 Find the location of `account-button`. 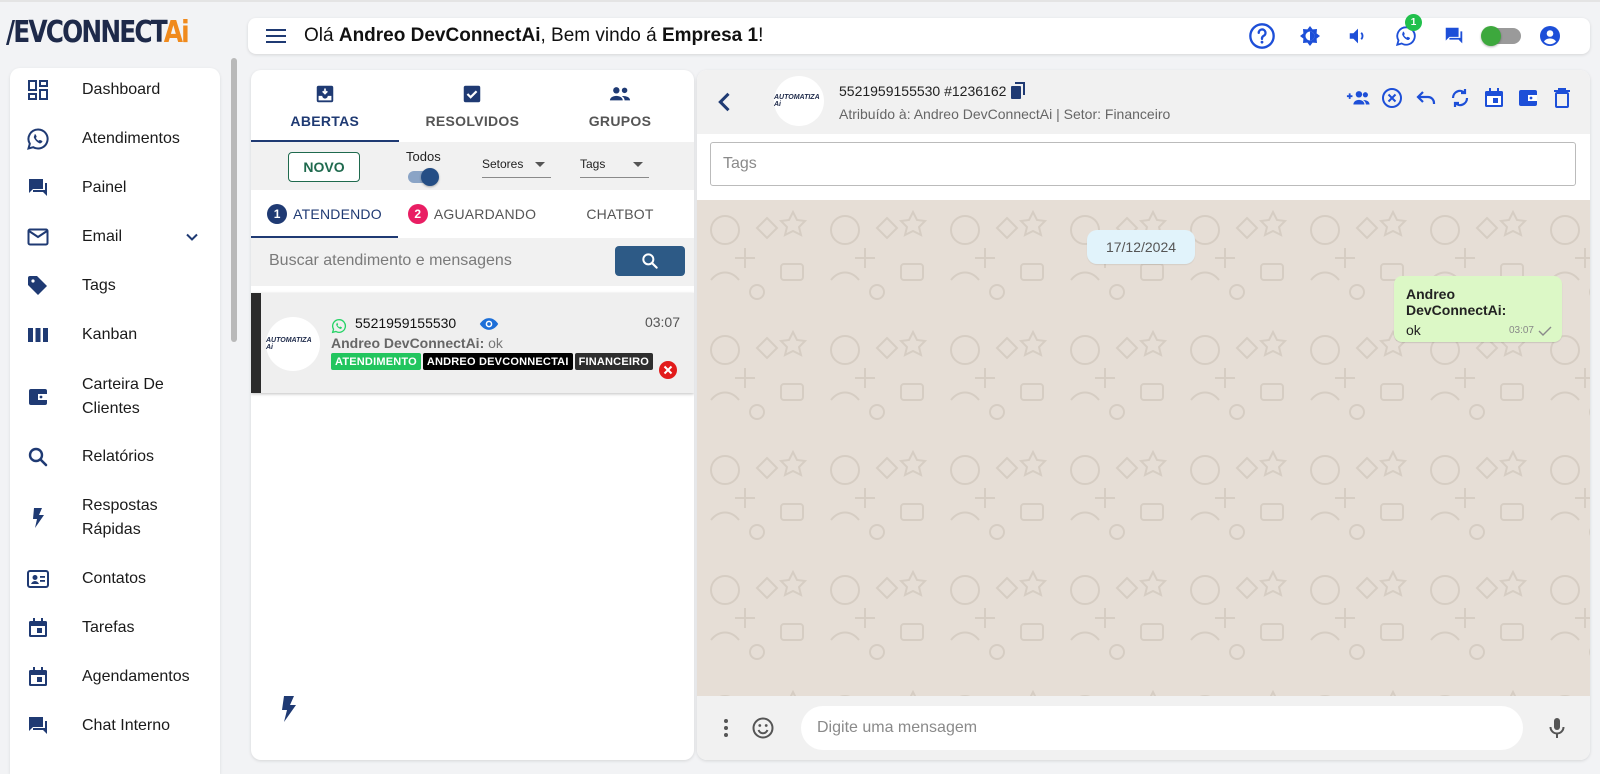

account-button is located at coordinates (1550, 36).